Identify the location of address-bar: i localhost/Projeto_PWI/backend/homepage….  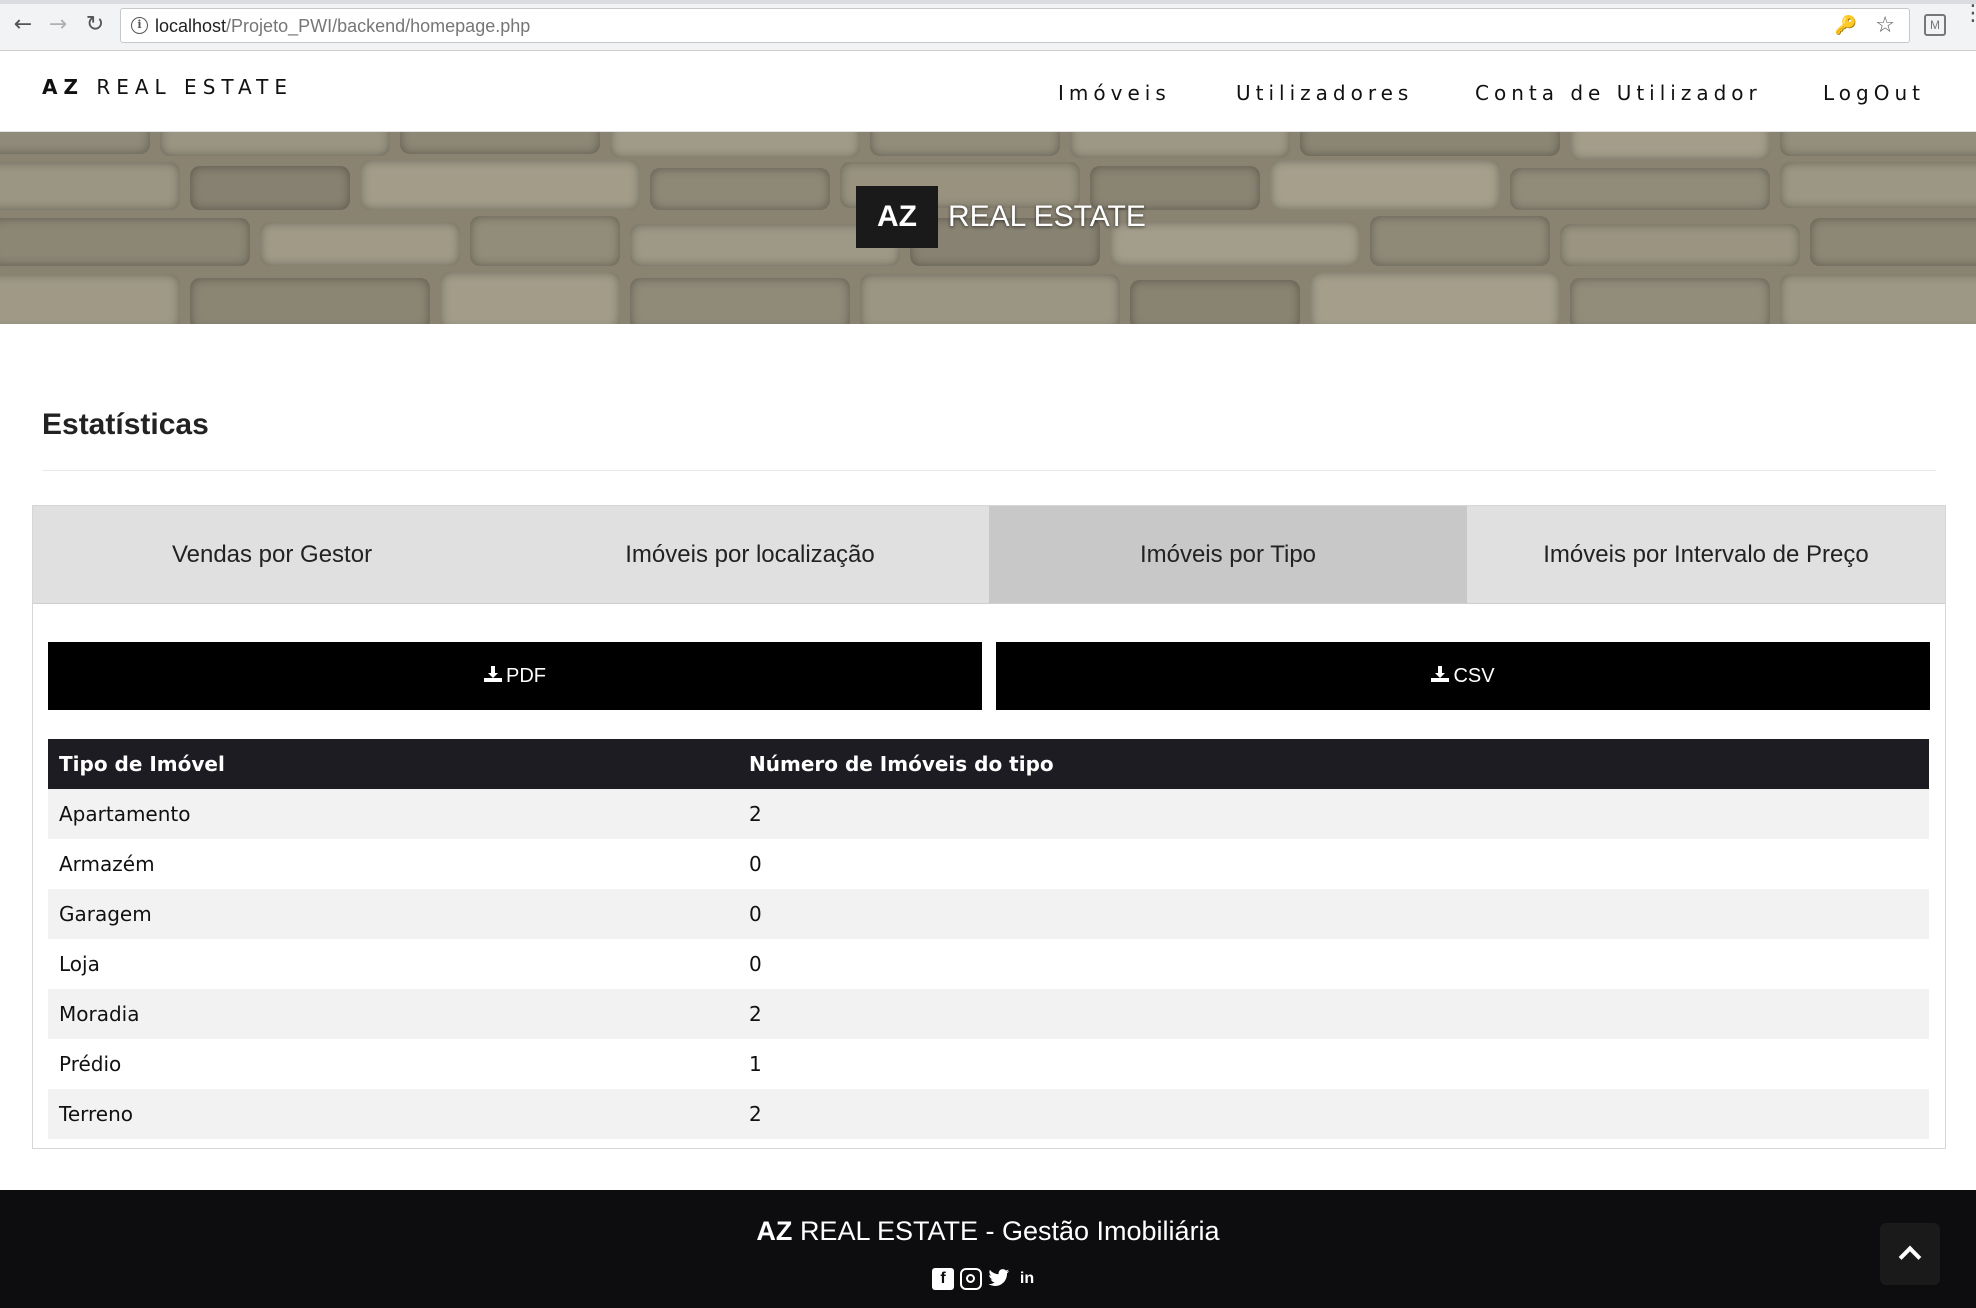
(1015, 25).